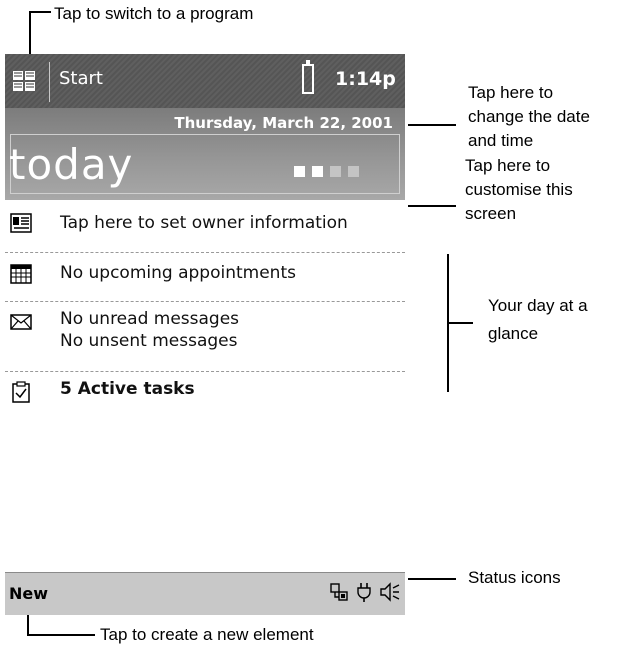 The image size is (626, 648). I want to click on callout-line-new-vertical, so click(28, 624).